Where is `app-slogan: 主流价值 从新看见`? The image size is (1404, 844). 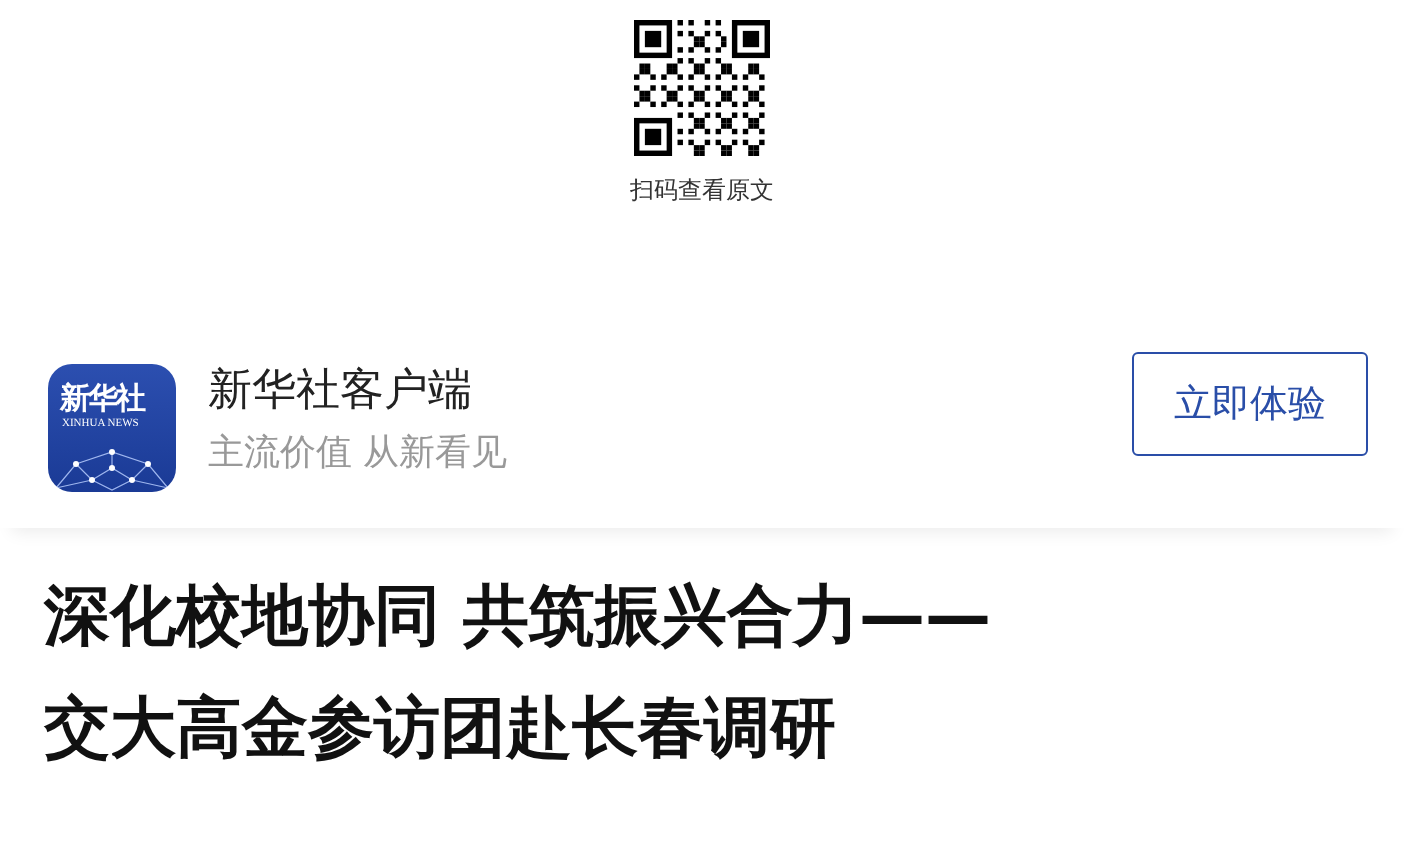
app-slogan: 主流价值 从新看见 is located at coordinates (359, 452).